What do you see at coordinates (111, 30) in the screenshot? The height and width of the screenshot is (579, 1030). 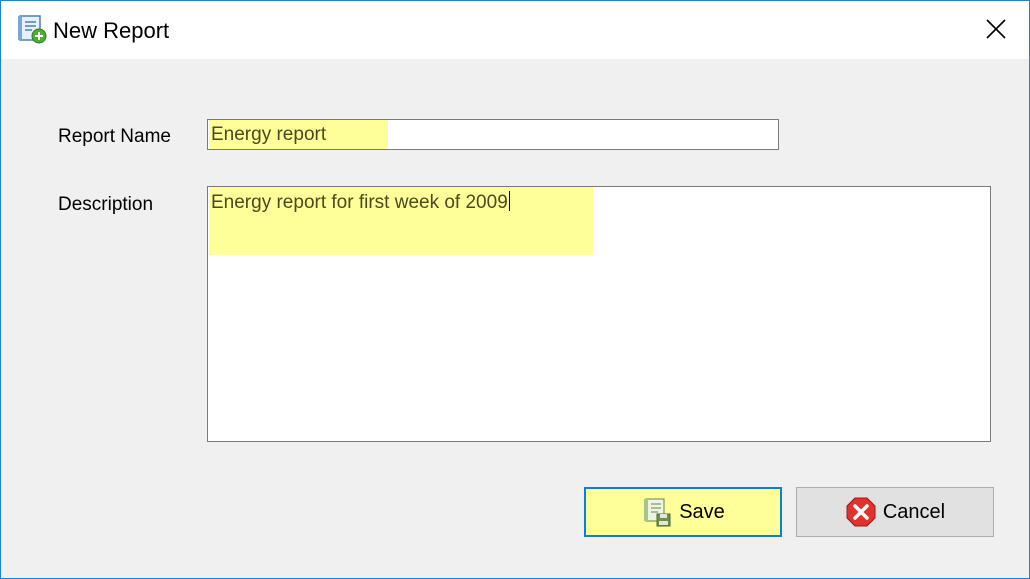 I see `window-title: New Report` at bounding box center [111, 30].